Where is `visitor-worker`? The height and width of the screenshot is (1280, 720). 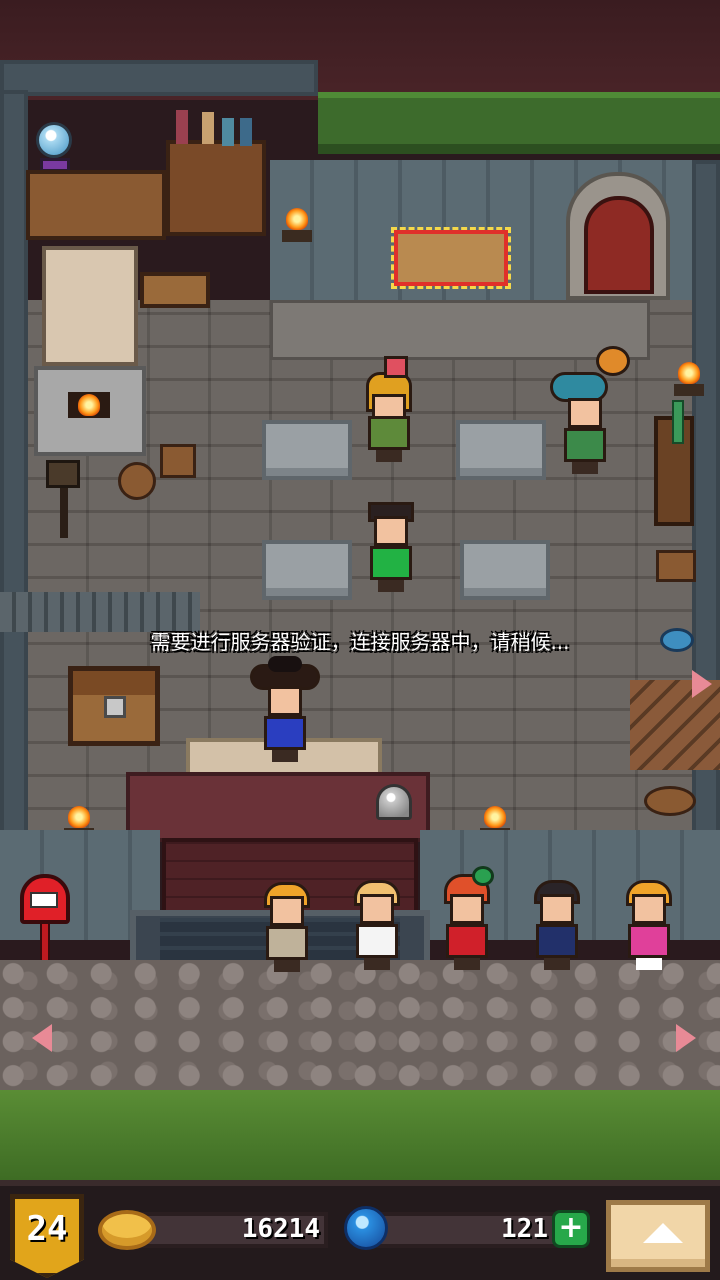
visitor-worker is located at coordinates (287, 928).